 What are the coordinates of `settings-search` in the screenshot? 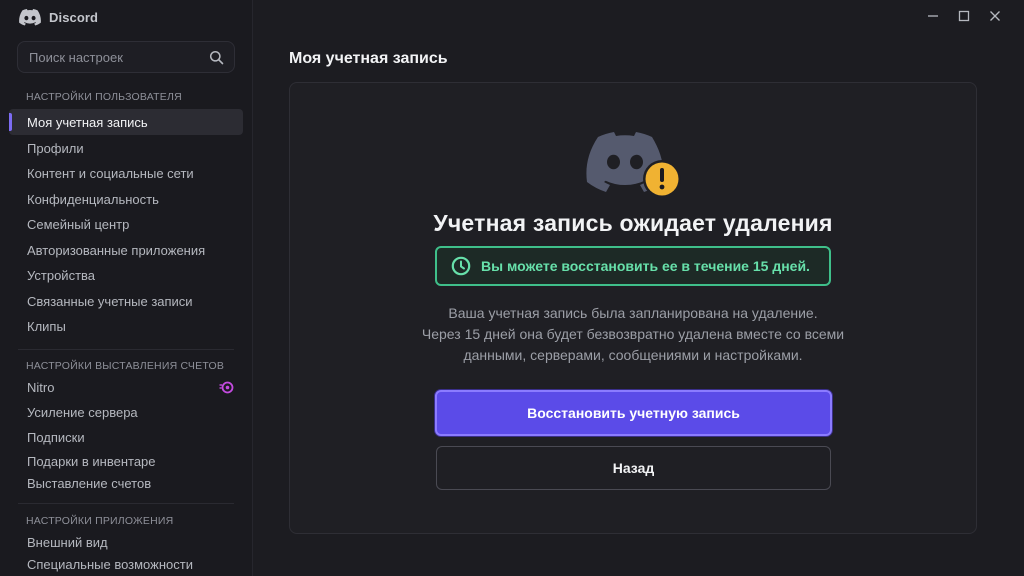 It's located at (126, 57).